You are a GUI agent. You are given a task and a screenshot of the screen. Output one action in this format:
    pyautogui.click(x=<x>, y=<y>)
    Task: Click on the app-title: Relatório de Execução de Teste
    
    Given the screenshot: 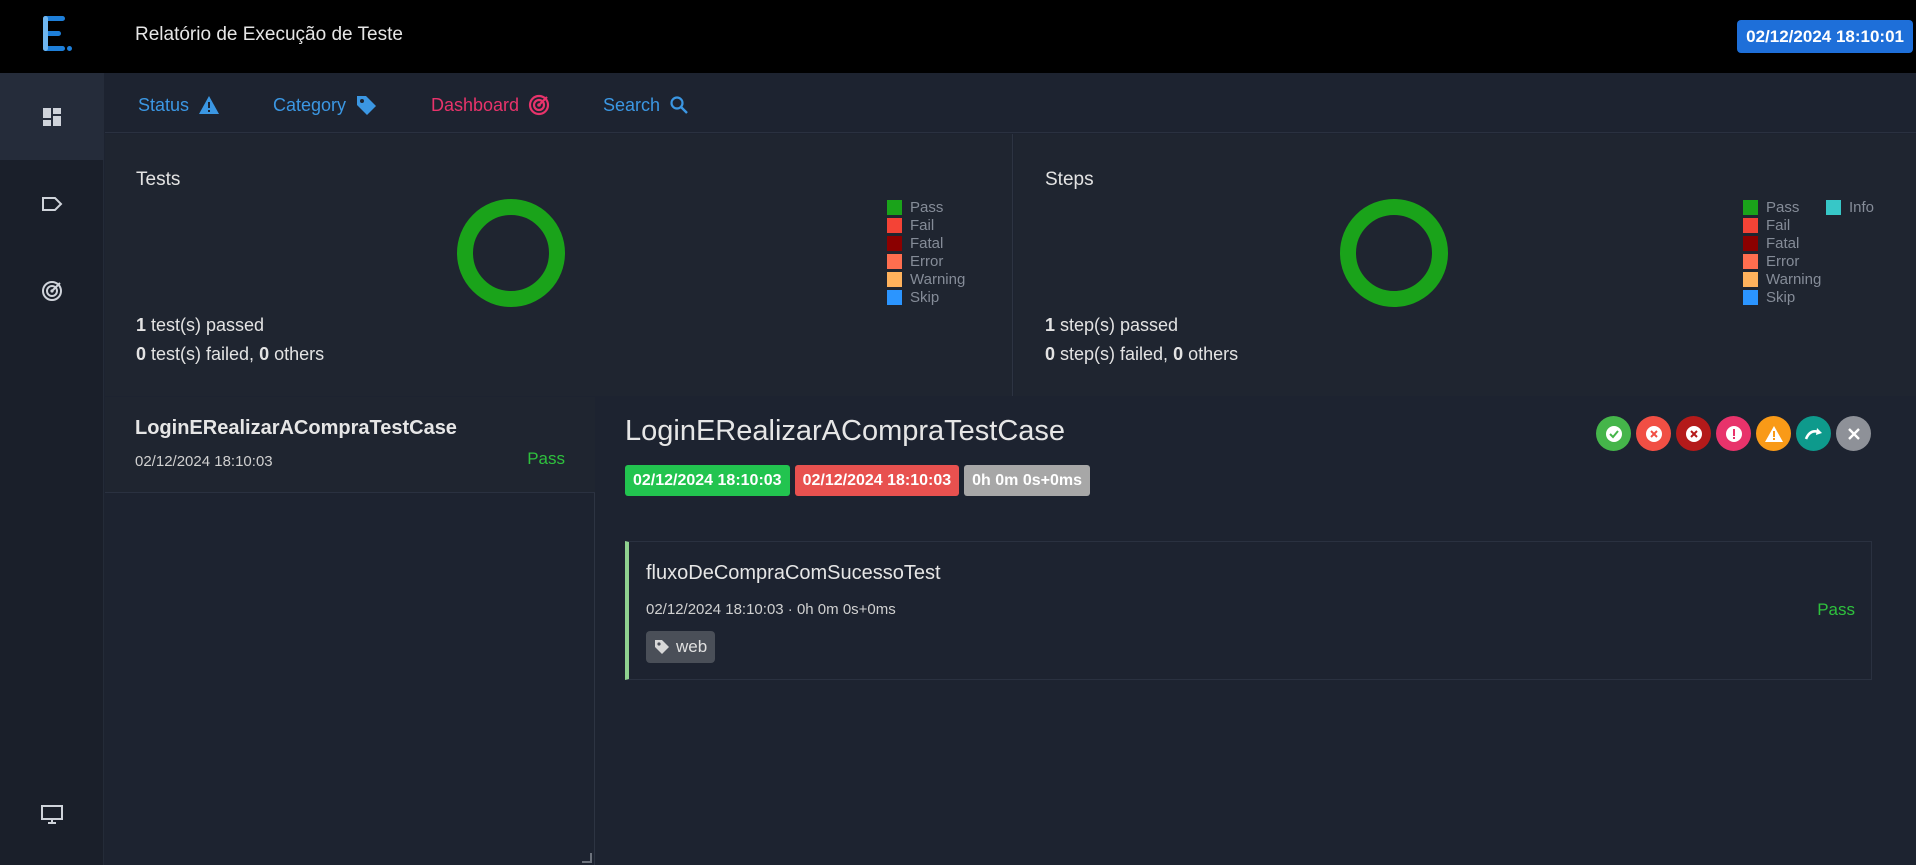 What is the action you would take?
    pyautogui.click(x=269, y=34)
    